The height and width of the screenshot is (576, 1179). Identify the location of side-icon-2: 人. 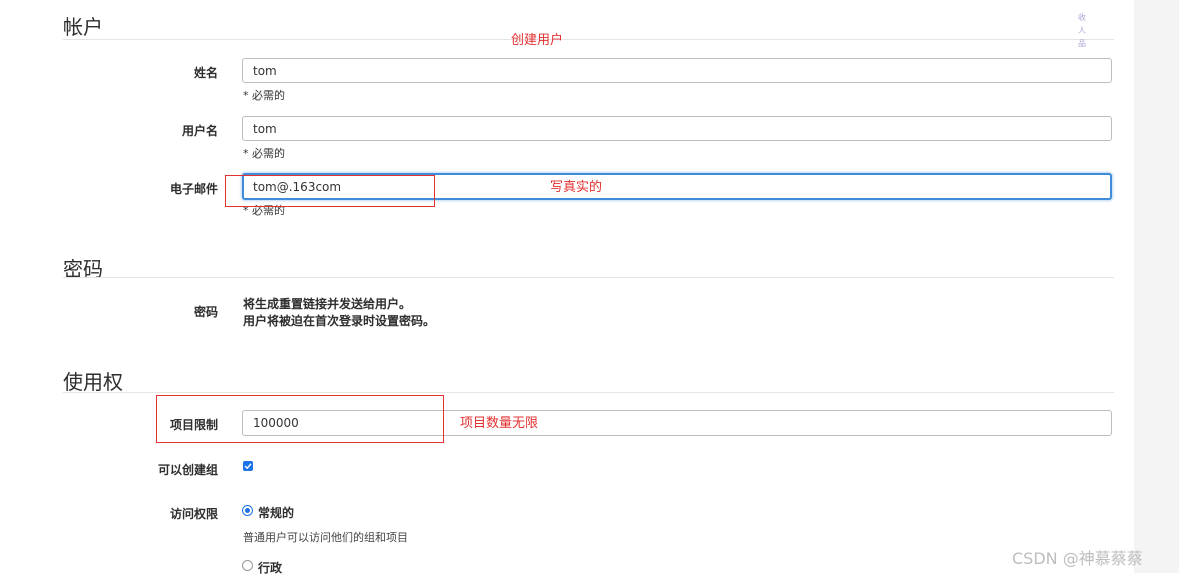
(1082, 30).